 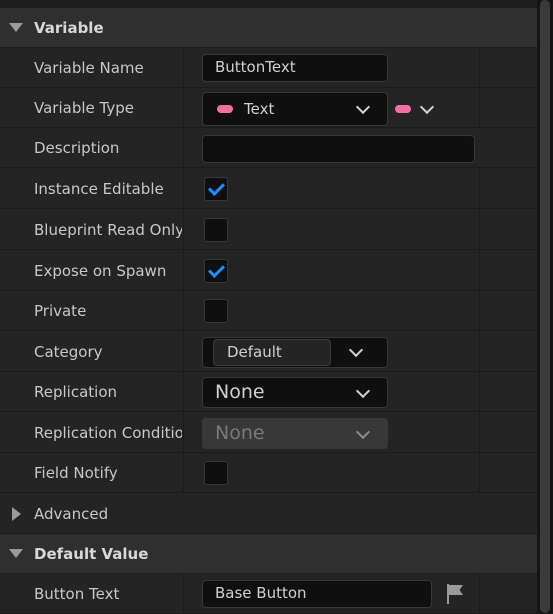 I want to click on row-field-notify: Field Notify, so click(x=268, y=473).